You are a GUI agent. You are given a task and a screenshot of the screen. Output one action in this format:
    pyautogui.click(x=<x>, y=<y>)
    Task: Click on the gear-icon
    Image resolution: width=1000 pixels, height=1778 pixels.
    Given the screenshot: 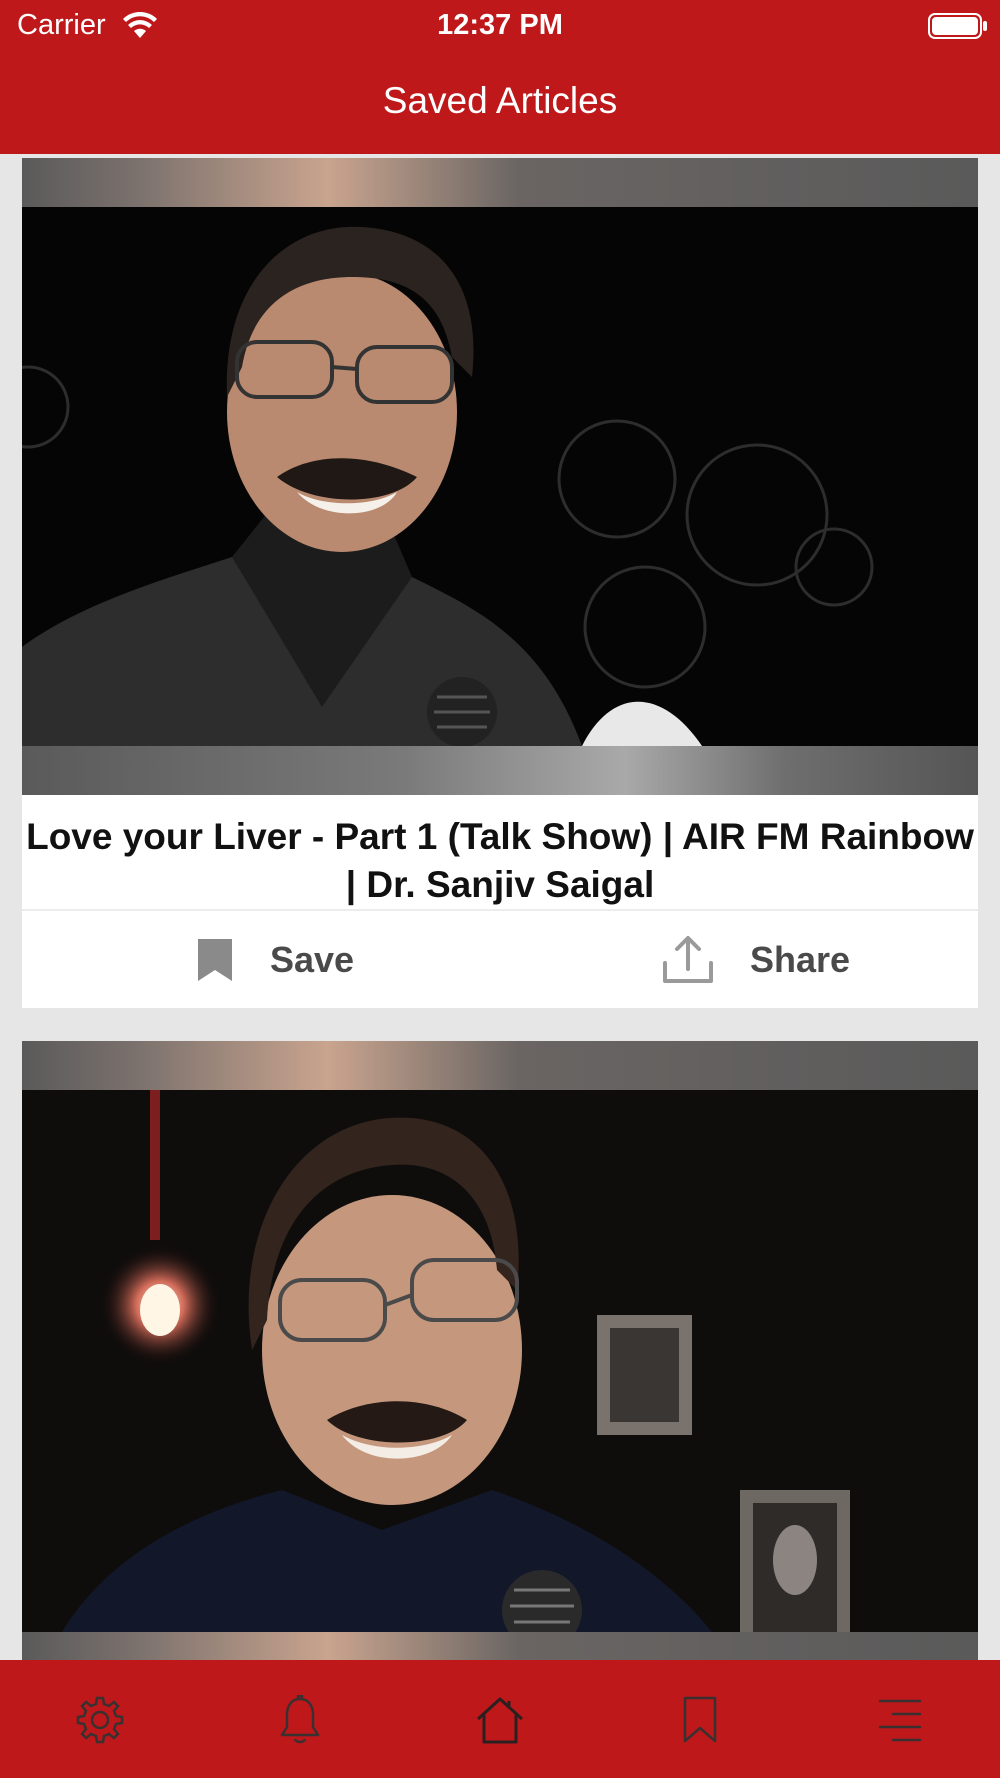 What is the action you would take?
    pyautogui.click(x=100, y=1720)
    